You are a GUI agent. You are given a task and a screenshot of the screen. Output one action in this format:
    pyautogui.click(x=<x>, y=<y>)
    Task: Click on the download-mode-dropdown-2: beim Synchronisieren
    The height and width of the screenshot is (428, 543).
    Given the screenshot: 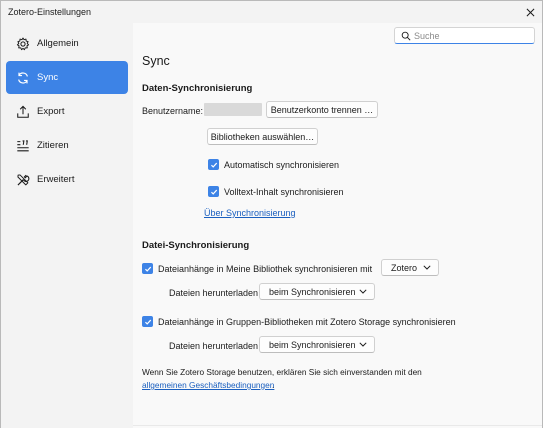 What is the action you would take?
    pyautogui.click(x=317, y=344)
    